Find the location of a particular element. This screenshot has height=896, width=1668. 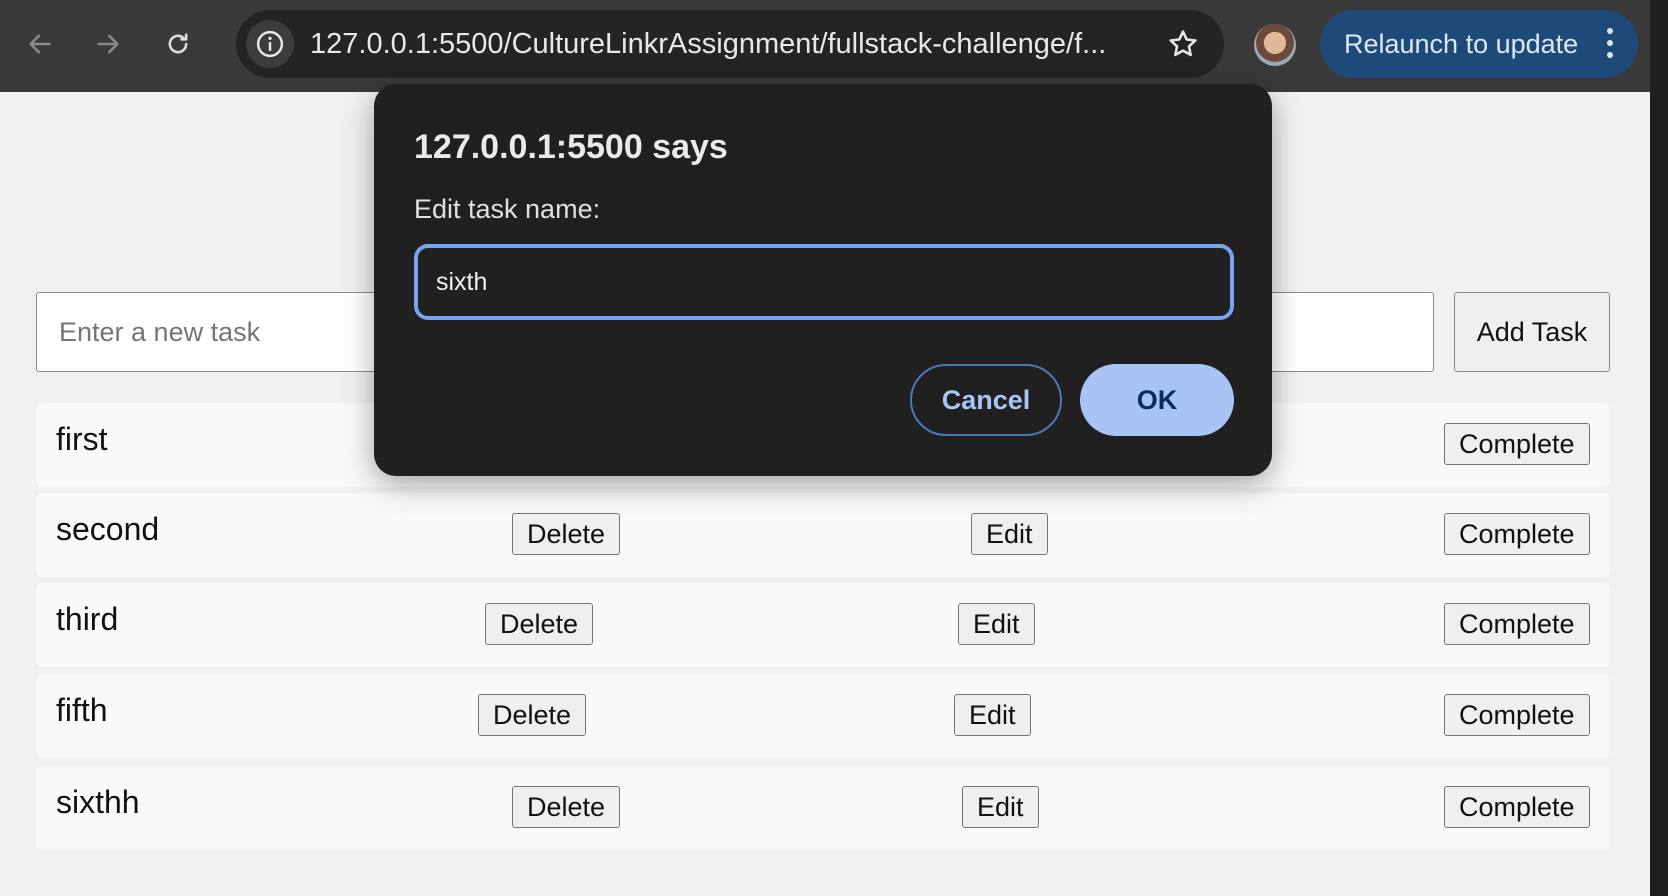

task-name: third is located at coordinates (87, 619).